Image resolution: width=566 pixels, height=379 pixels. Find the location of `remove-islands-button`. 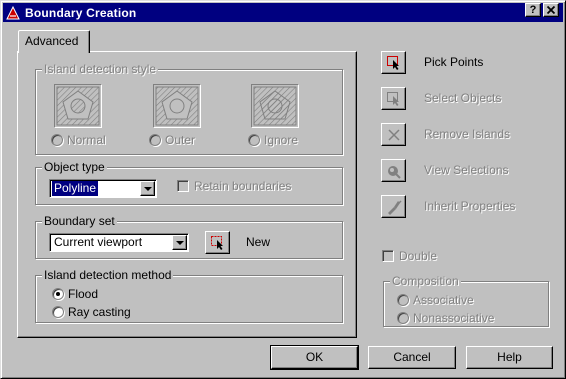

remove-islands-button is located at coordinates (393, 134).